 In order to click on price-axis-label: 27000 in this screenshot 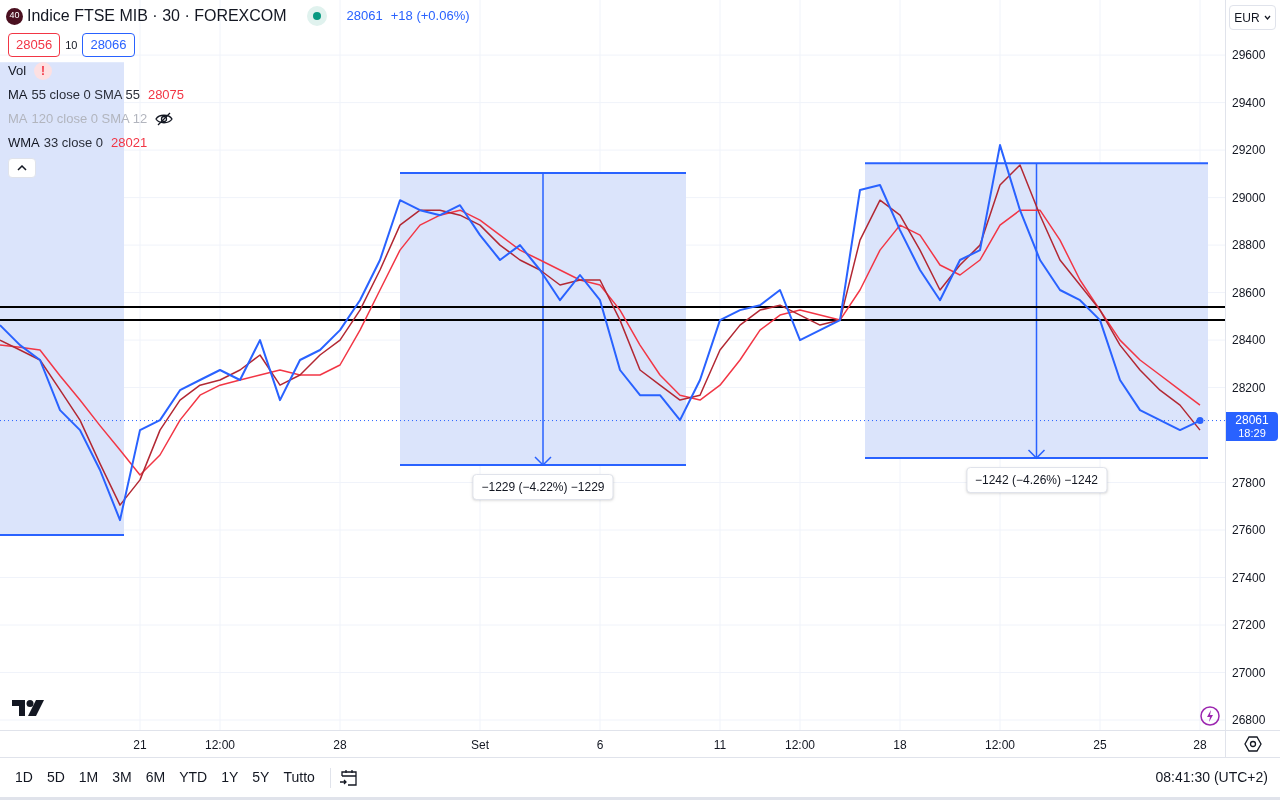, I will do `click(1249, 673)`.